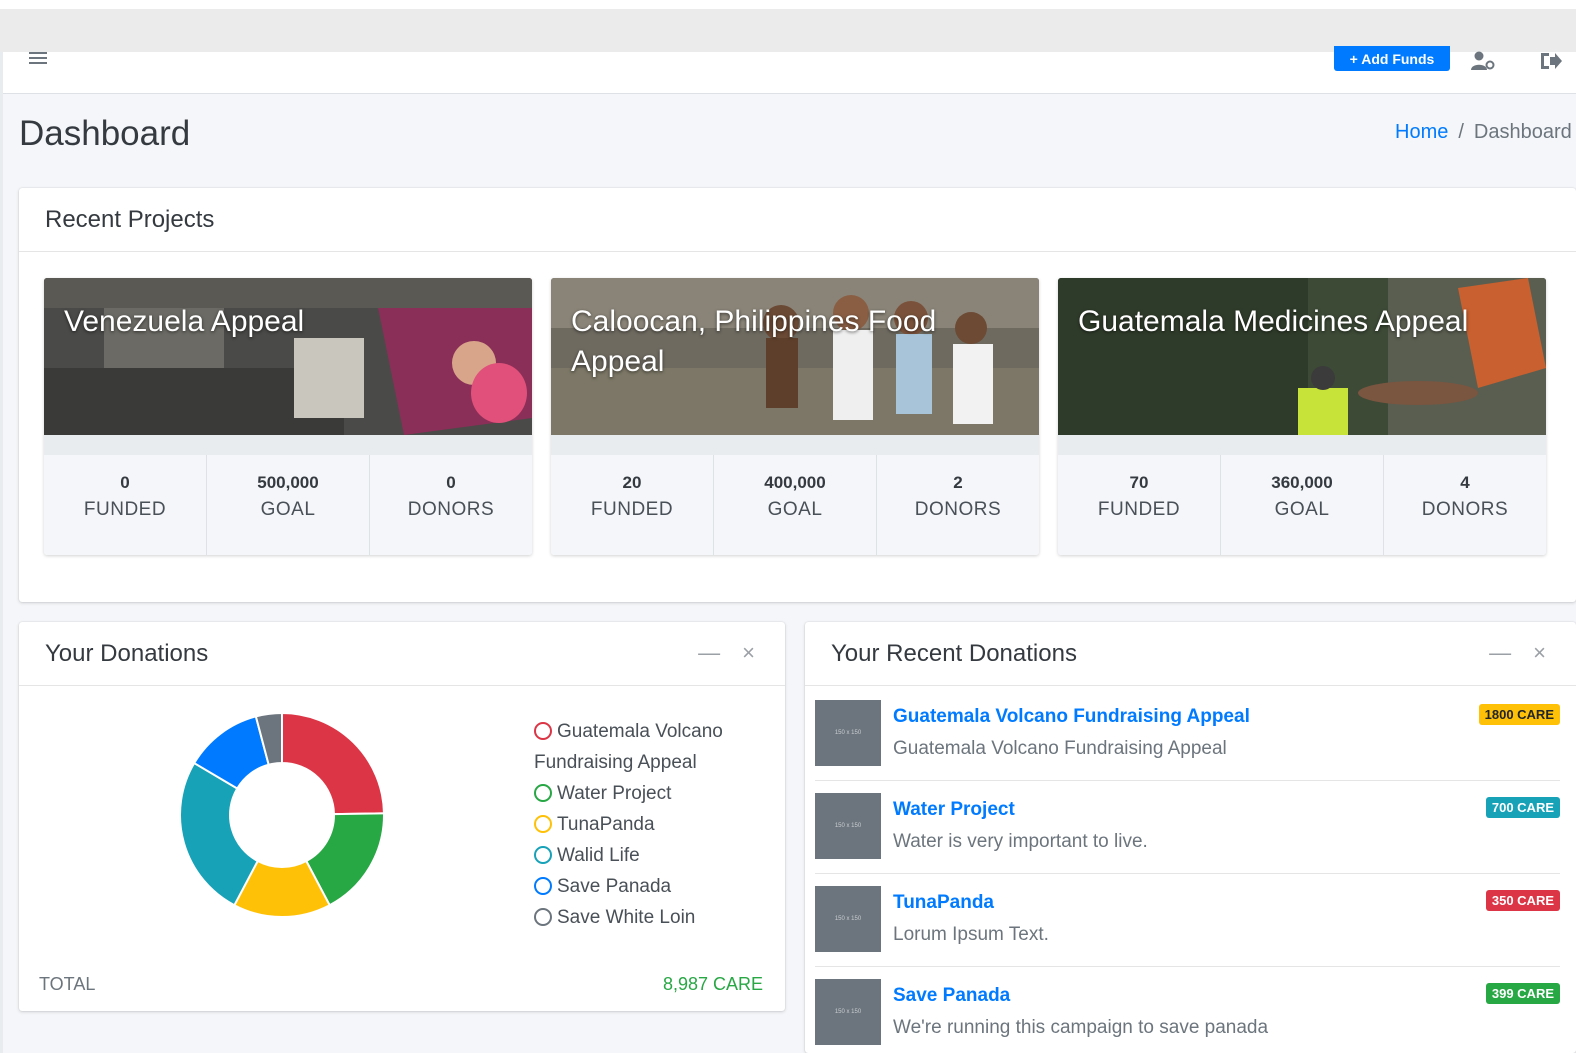 The width and height of the screenshot is (1576, 1053). I want to click on project-funded: 0 FUNDED, so click(125, 505).